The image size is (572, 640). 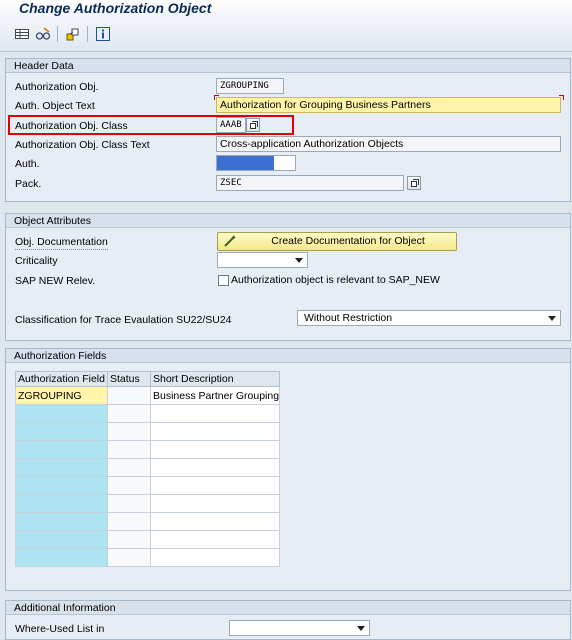 What do you see at coordinates (43, 34) in the screenshot?
I see `glasses-icon` at bounding box center [43, 34].